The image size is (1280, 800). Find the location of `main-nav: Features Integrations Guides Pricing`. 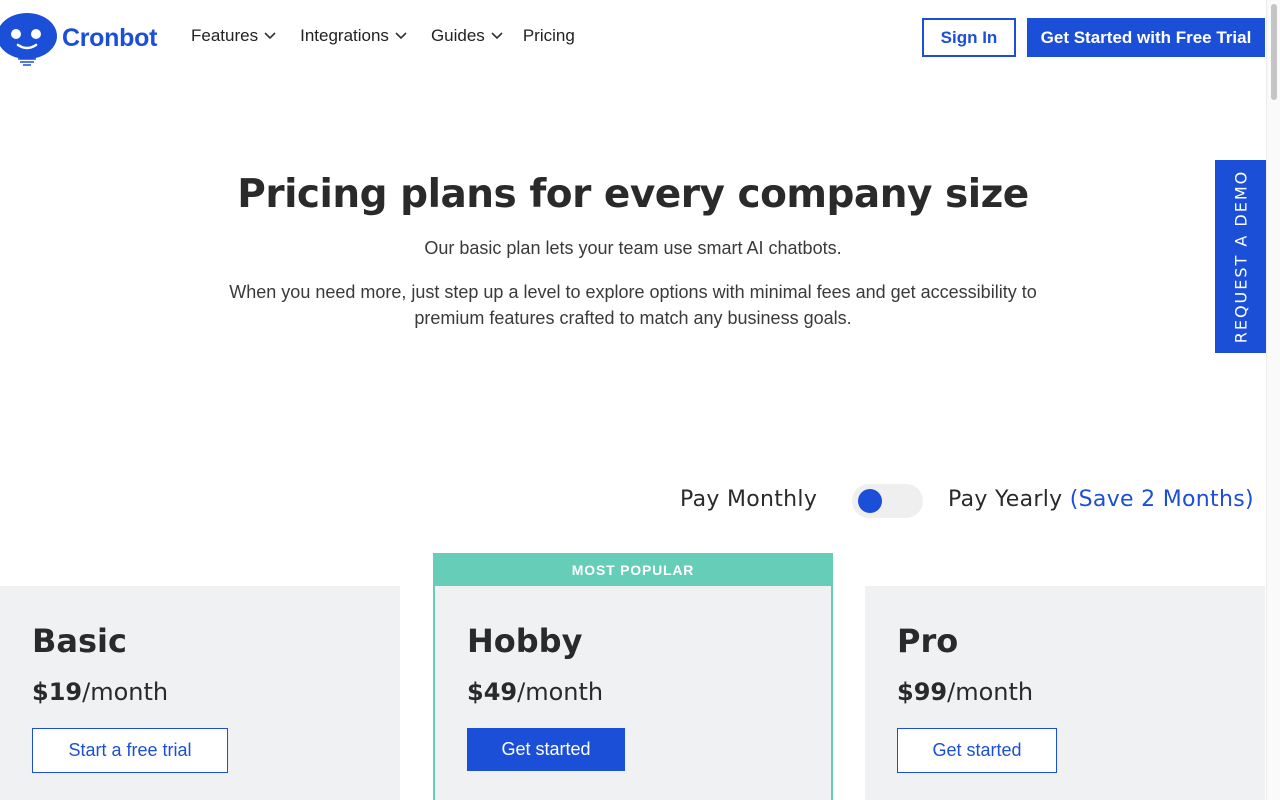

main-nav: Features Integrations Guides Pricing is located at coordinates (383, 36).